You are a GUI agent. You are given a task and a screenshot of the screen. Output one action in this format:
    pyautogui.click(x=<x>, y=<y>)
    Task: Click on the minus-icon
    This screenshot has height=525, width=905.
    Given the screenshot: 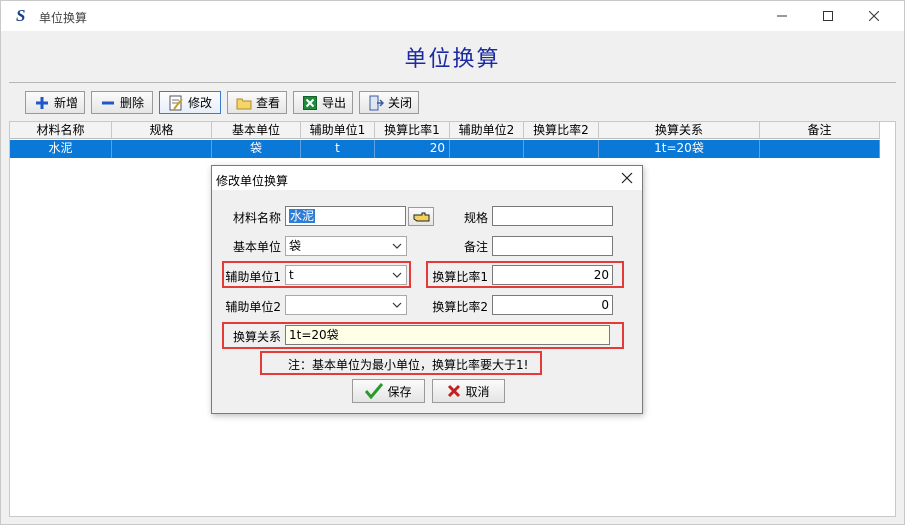 What is the action you would take?
    pyautogui.click(x=108, y=103)
    